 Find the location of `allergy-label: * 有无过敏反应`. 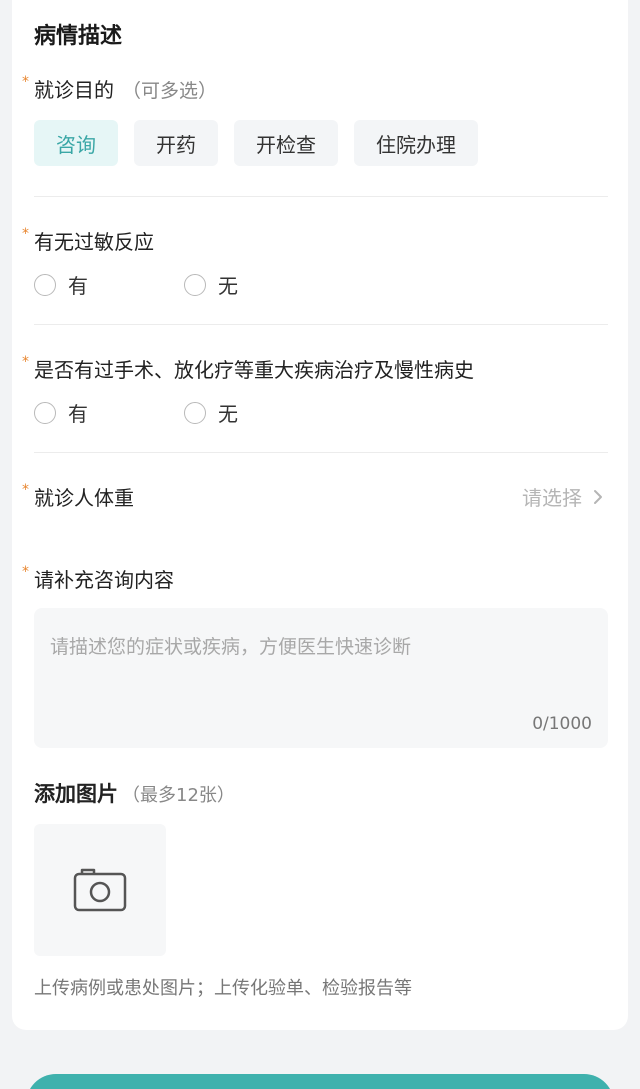

allergy-label: * 有无过敏反应 is located at coordinates (88, 240).